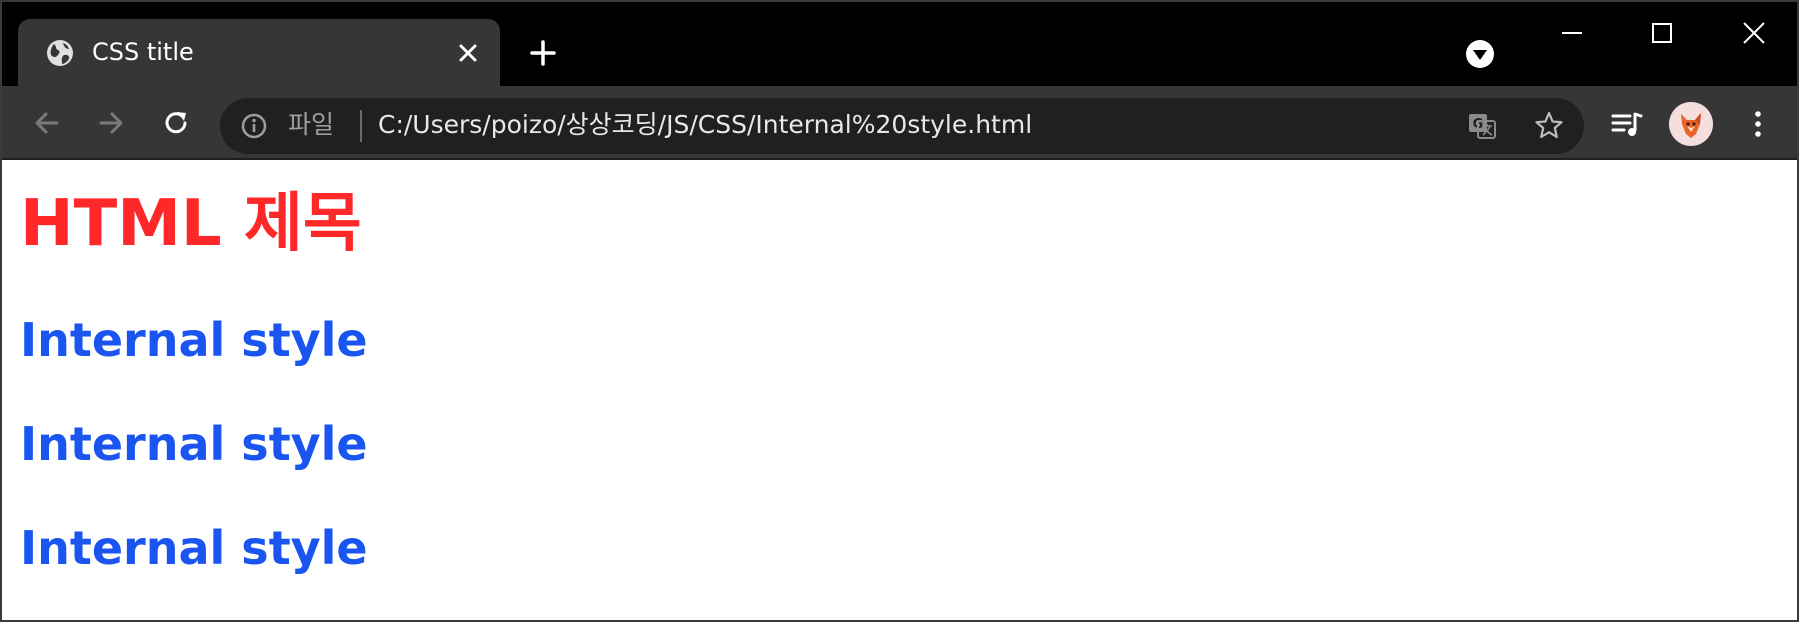 The image size is (1799, 622). Describe the element at coordinates (191, 224) in the screenshot. I see `page-heading: HTML 제목` at that location.